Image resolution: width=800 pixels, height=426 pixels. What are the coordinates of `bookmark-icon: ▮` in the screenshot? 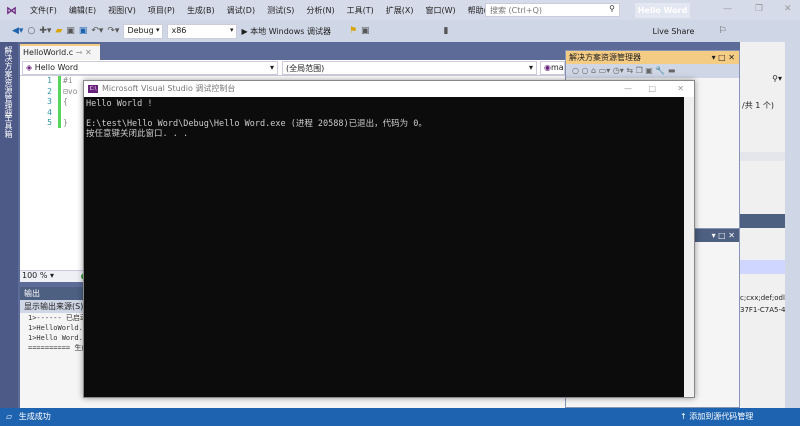 It's located at (446, 31).